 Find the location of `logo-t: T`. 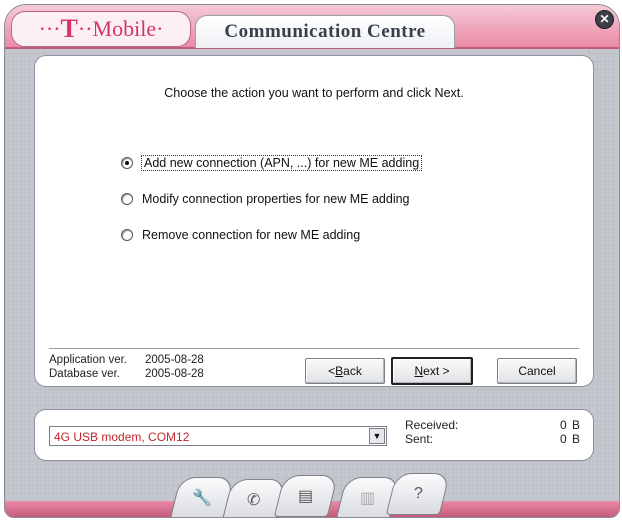

logo-t: T is located at coordinates (69, 28).